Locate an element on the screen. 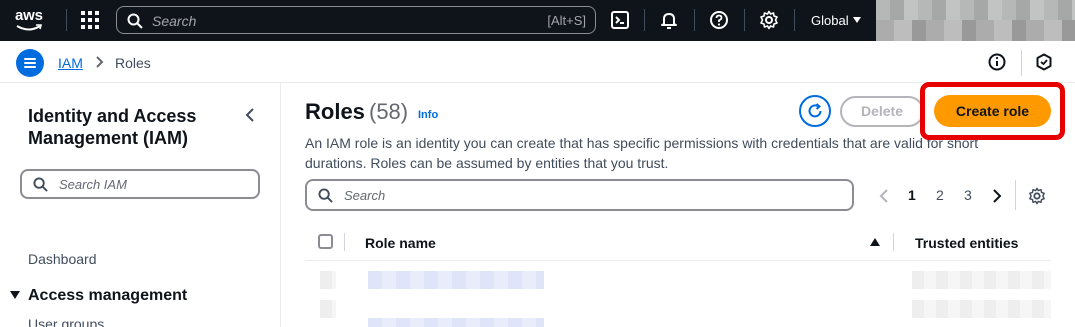  aws-logo: aws is located at coordinates (33, 20).